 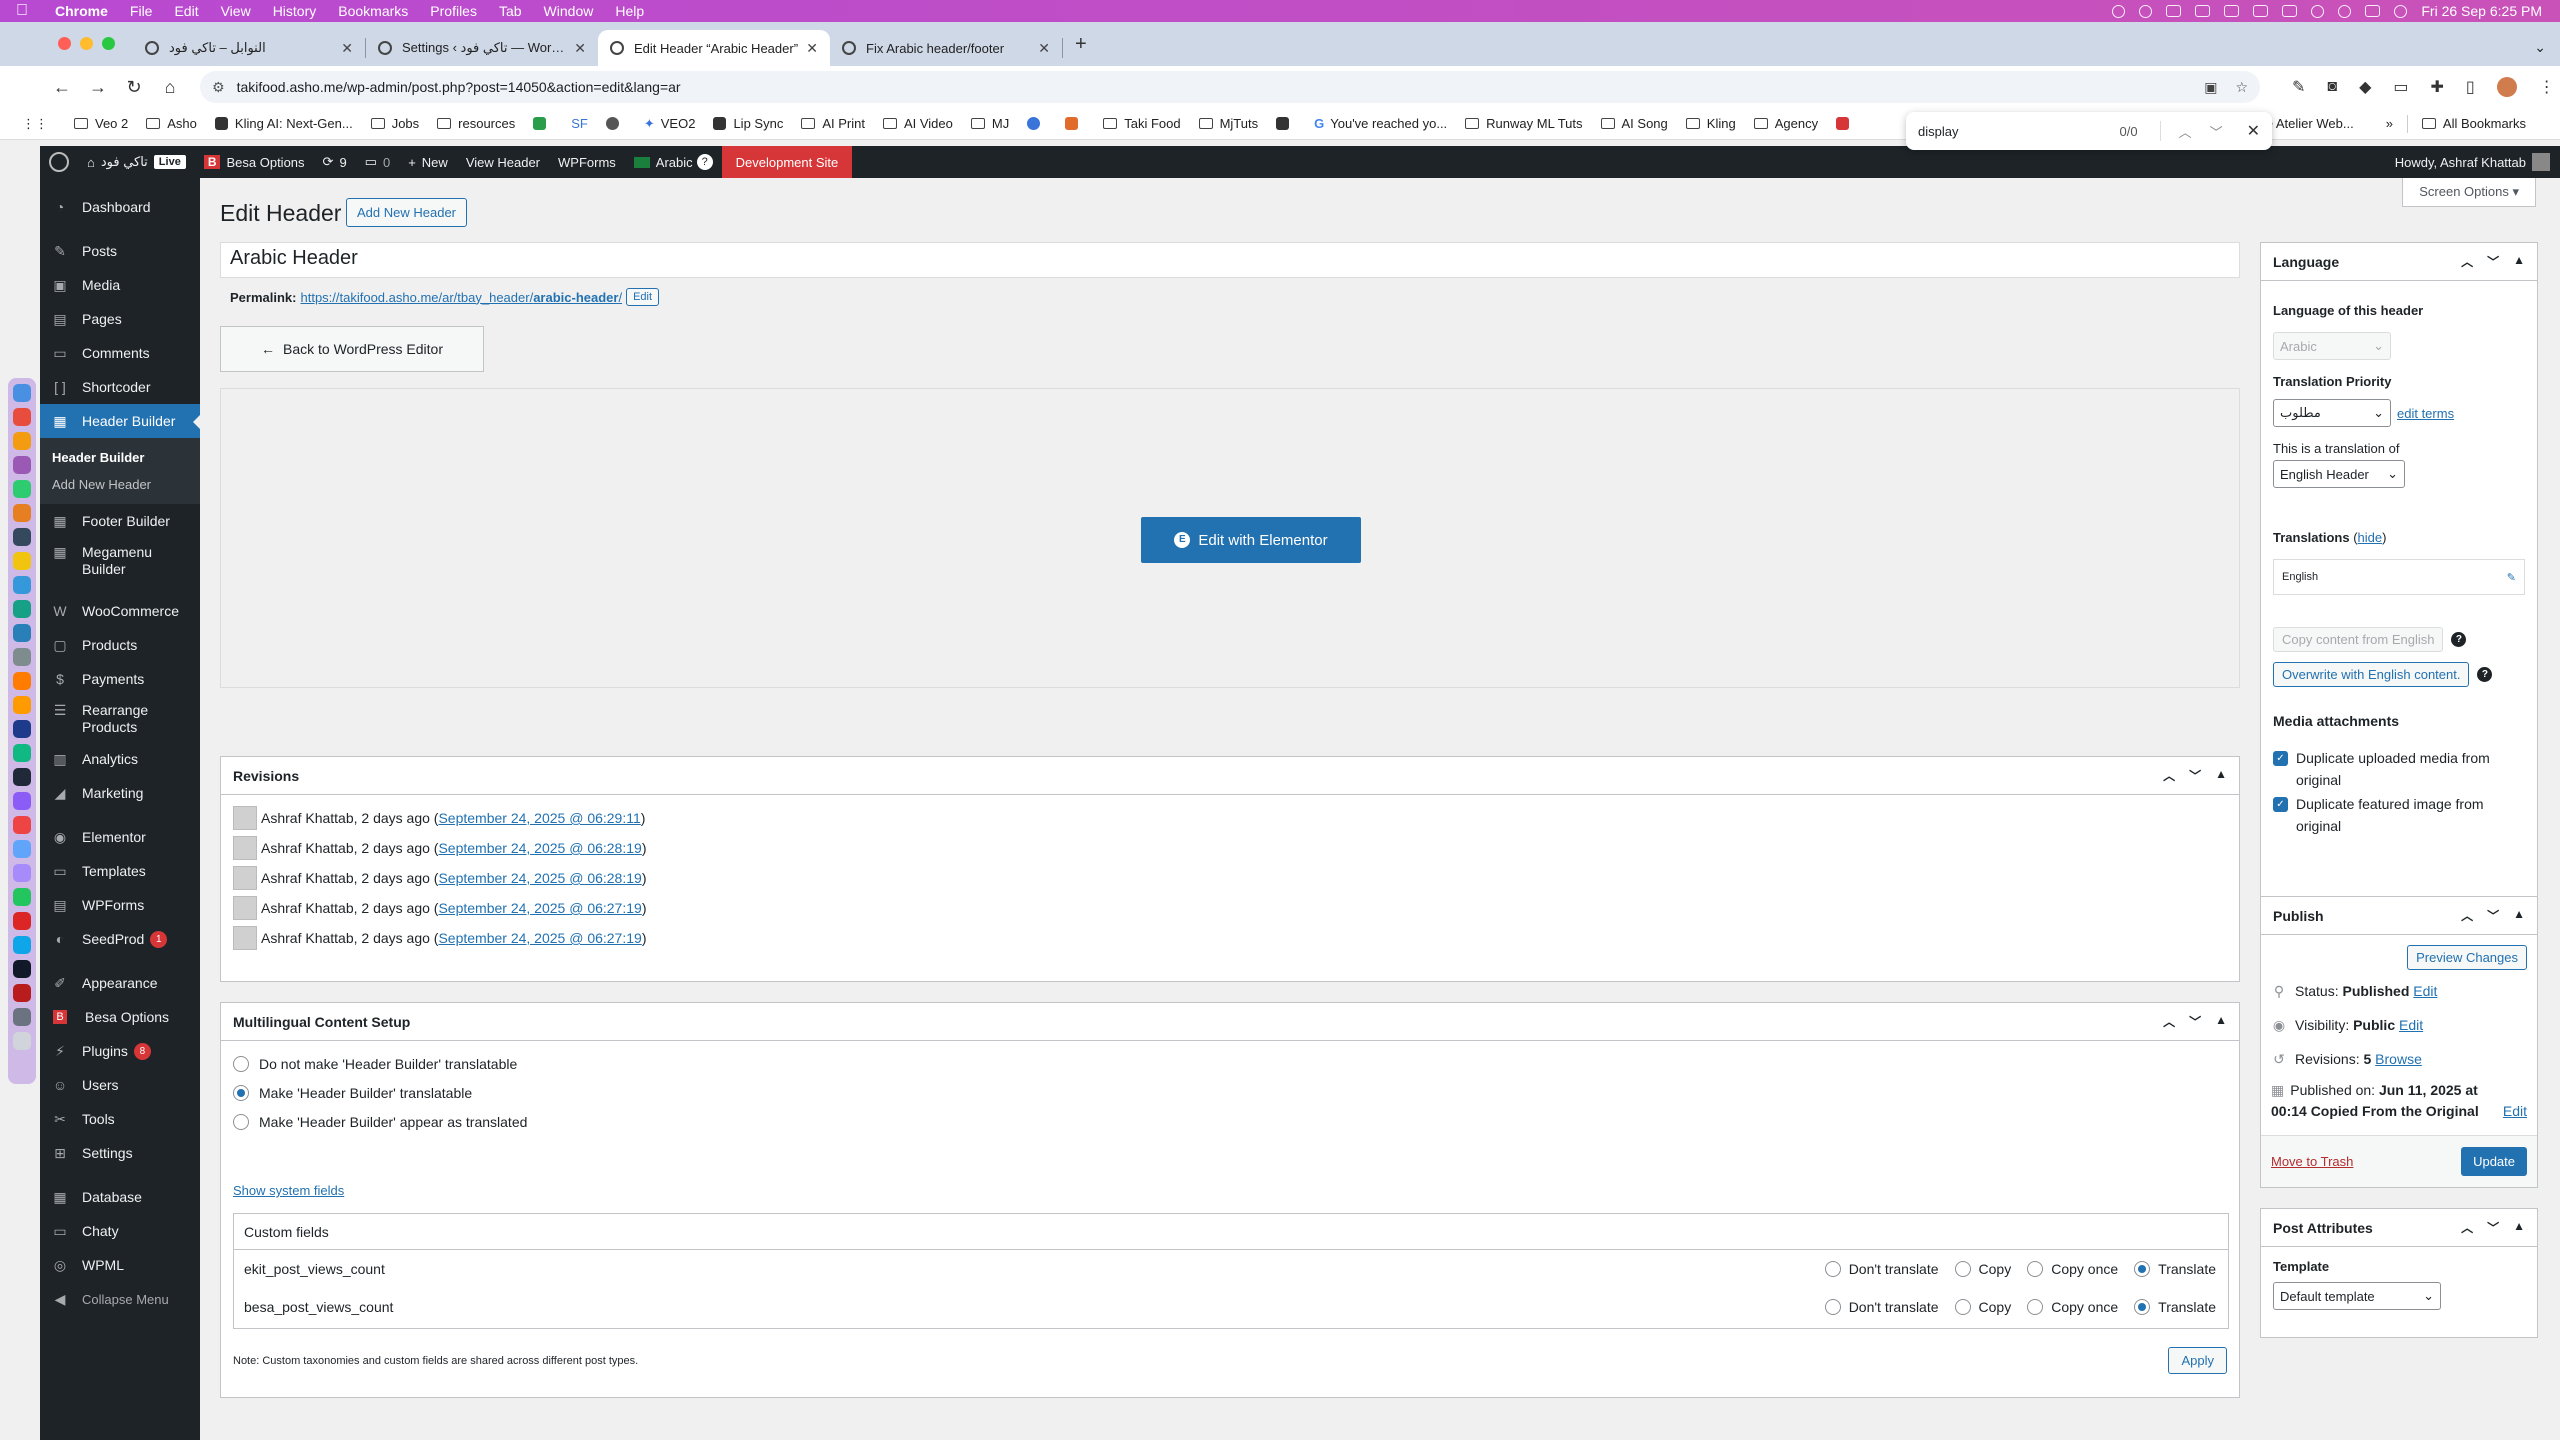 What do you see at coordinates (579, 123) in the screenshot?
I see `bookmark-link: SF` at bounding box center [579, 123].